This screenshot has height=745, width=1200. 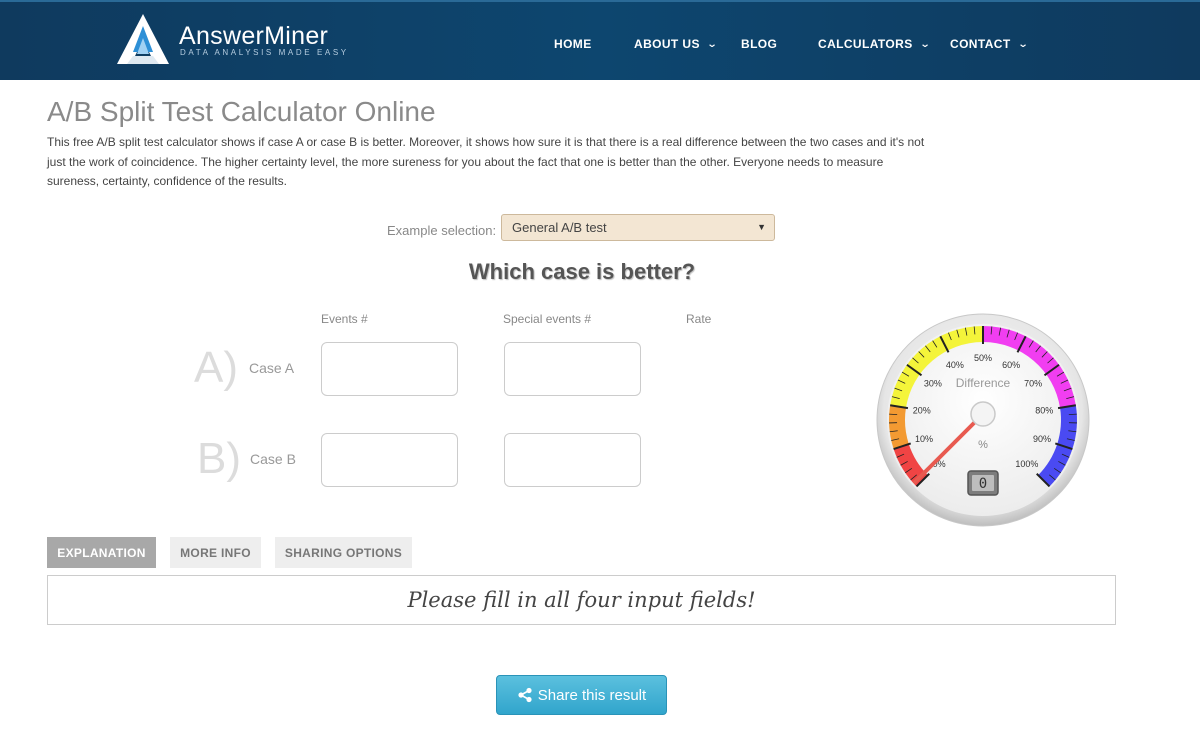 What do you see at coordinates (865, 44) in the screenshot?
I see `nav-calculators-label: CALCULATORS` at bounding box center [865, 44].